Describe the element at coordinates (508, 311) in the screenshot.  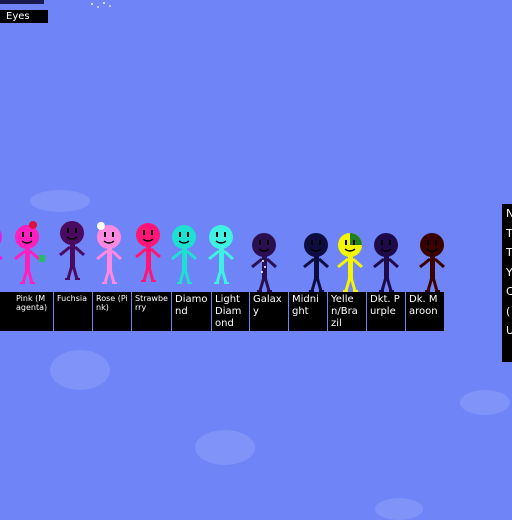
I see `side-panel-letter: (` at that location.